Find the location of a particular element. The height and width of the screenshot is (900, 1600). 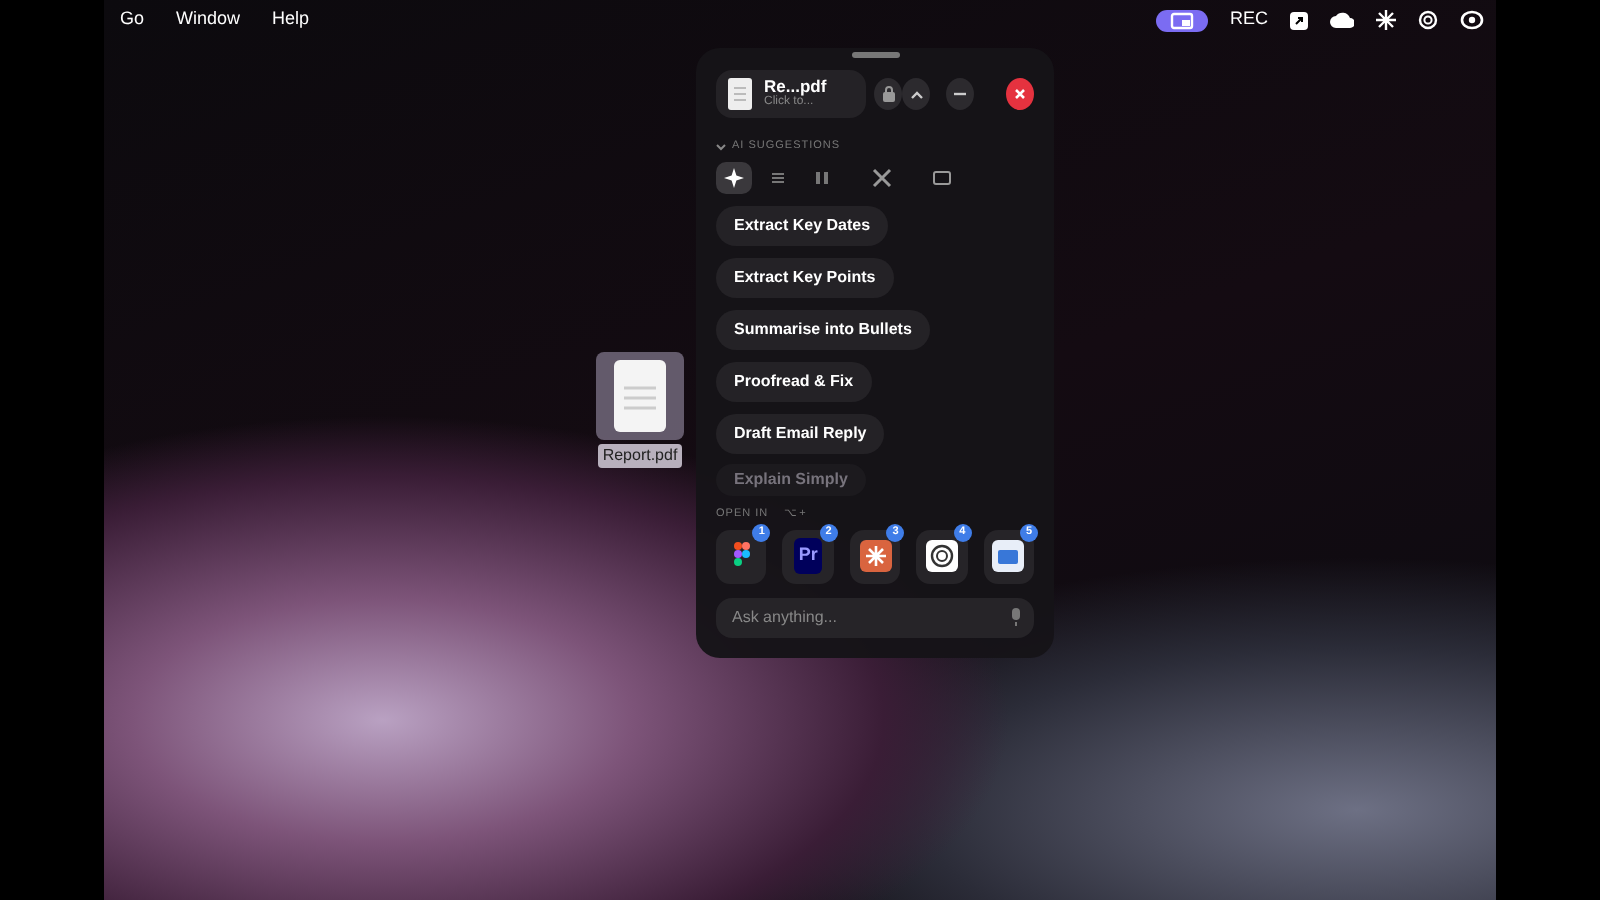

minimize-button is located at coordinates (960, 94).